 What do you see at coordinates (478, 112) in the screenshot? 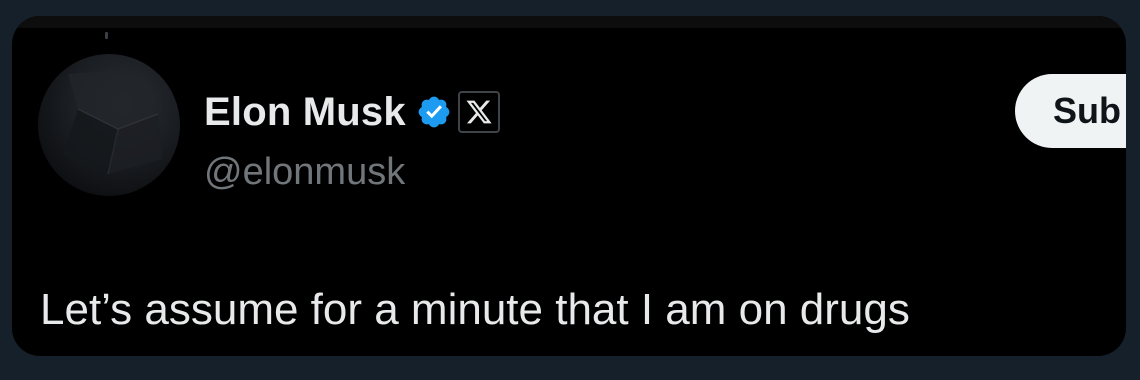
I see `x-logo-icon` at bounding box center [478, 112].